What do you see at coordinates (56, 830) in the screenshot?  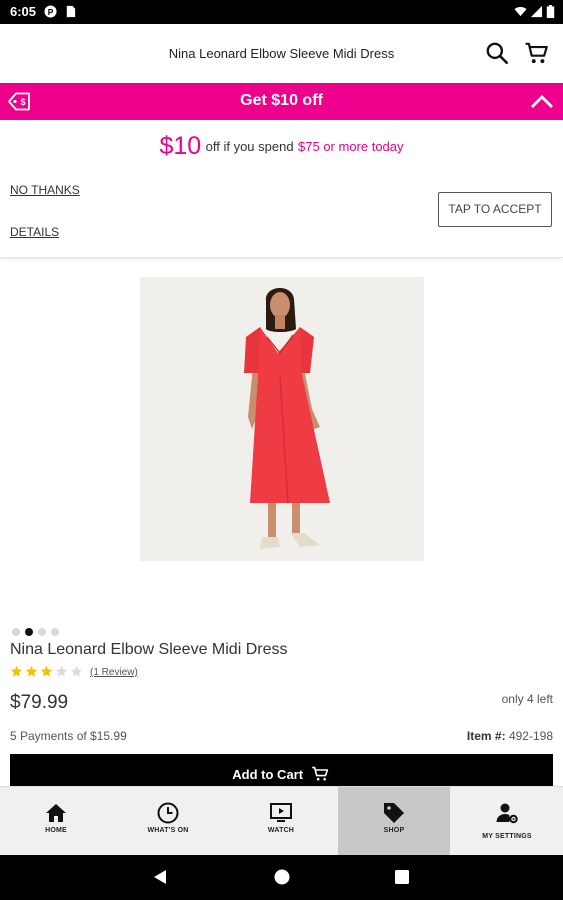 I see `nav-label-home: HOME` at bounding box center [56, 830].